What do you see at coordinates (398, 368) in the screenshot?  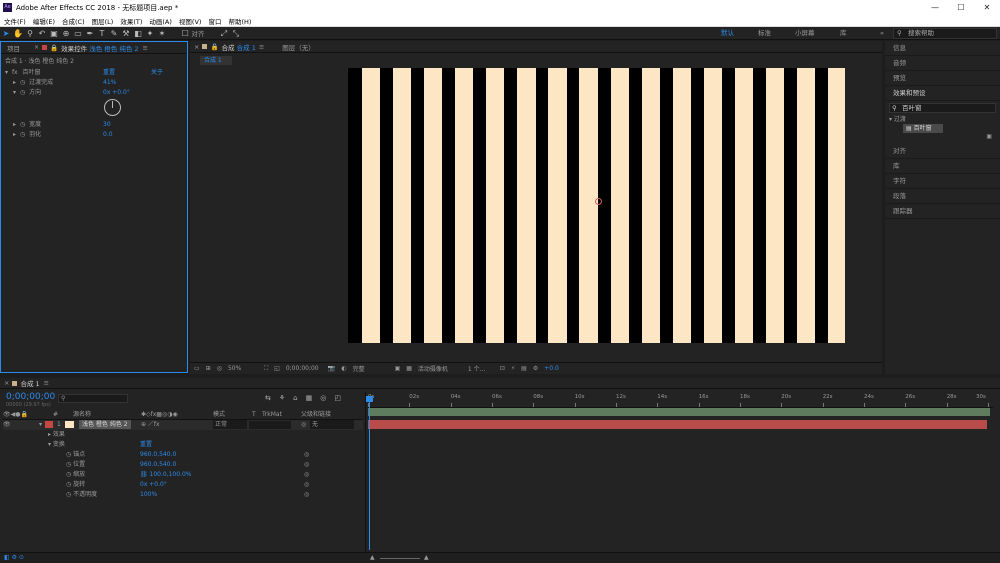 I see `region-of-interest-icon: ▣` at bounding box center [398, 368].